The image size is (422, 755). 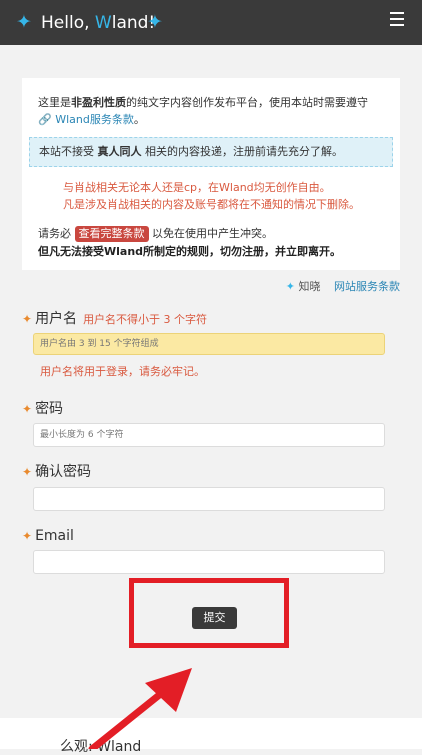 I want to click on arrow-annotation, so click(x=140, y=708).